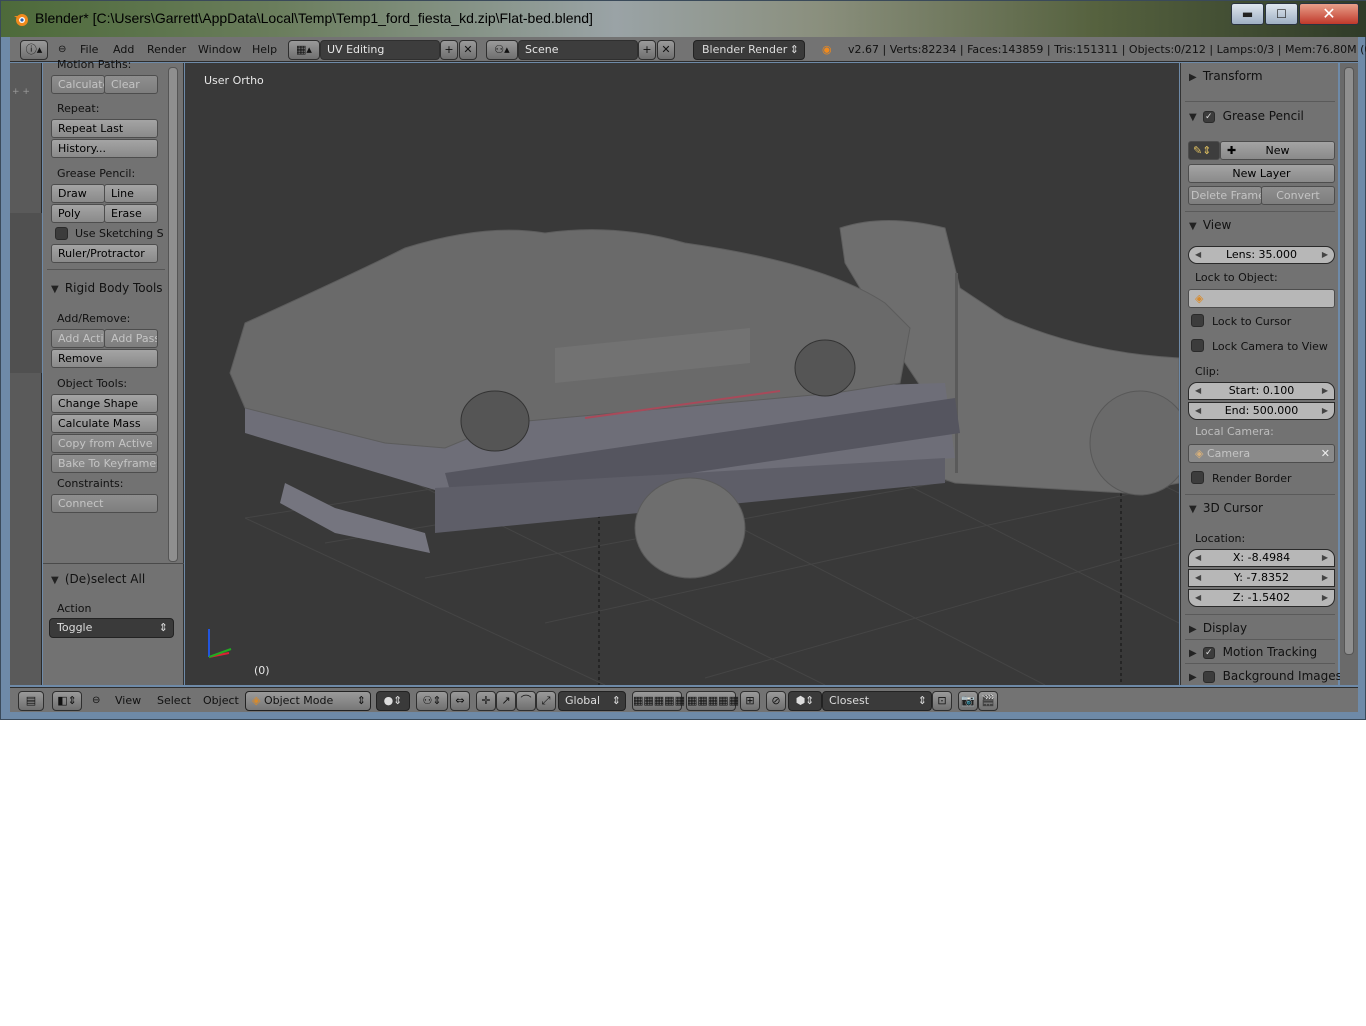  Describe the element at coordinates (104, 403) in the screenshot. I see `change-shape-button: Change Shape` at that location.